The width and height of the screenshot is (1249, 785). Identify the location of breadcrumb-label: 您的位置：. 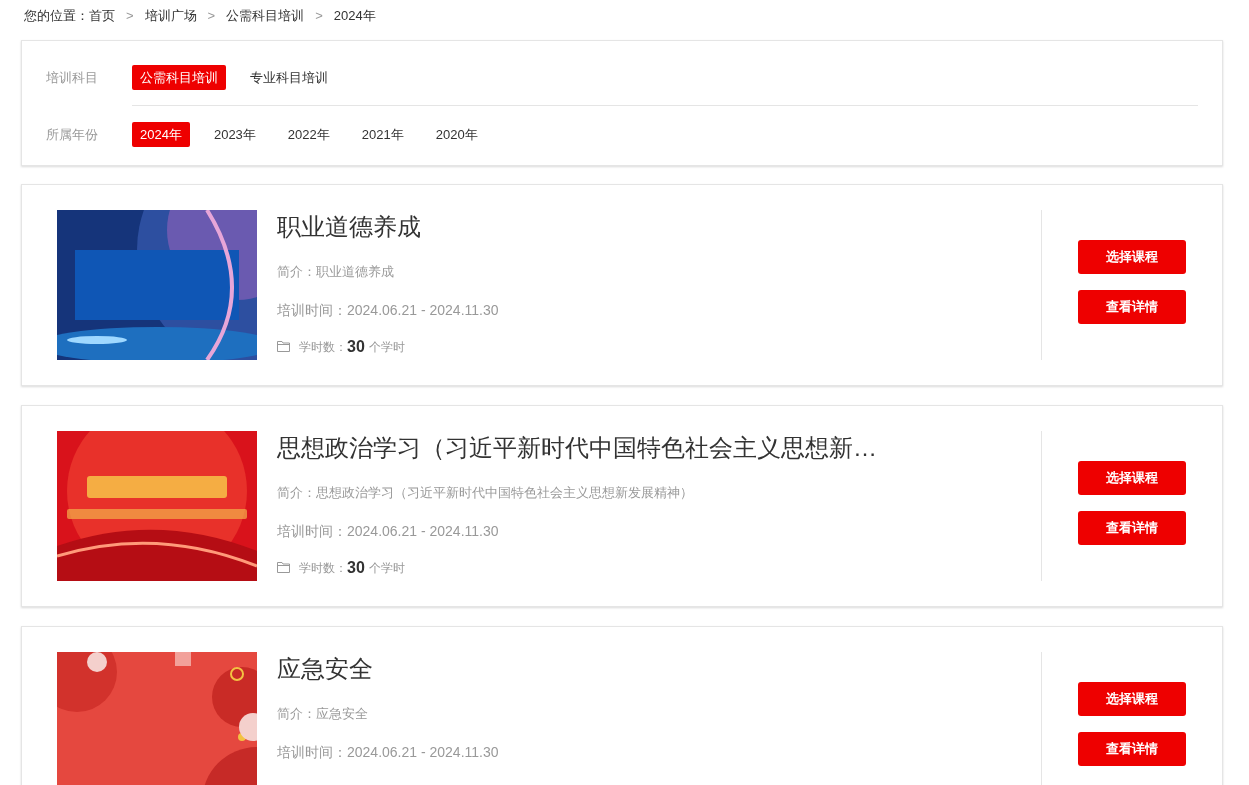
(56, 16).